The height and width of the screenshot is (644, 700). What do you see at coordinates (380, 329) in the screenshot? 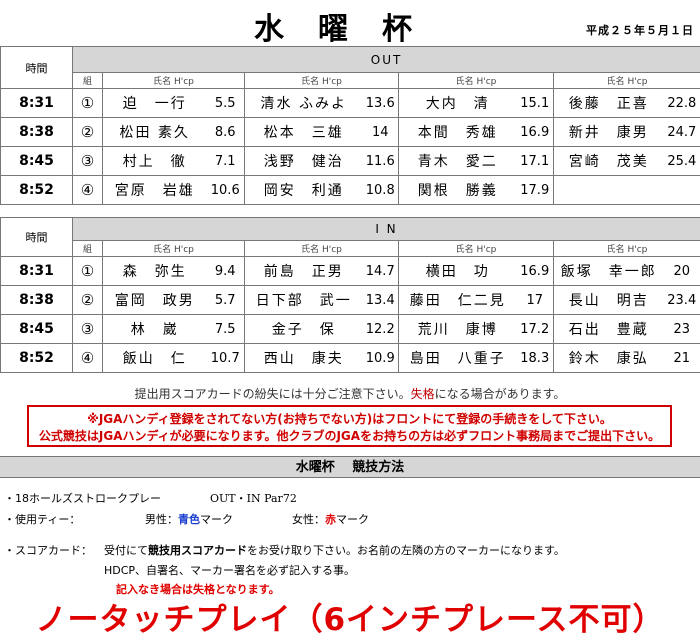
I see `player-hcp: 12.2` at bounding box center [380, 329].